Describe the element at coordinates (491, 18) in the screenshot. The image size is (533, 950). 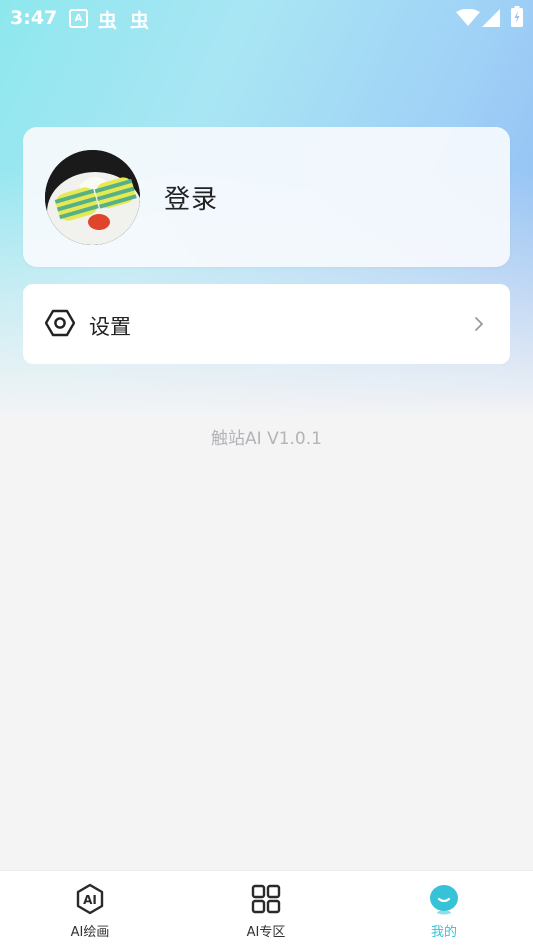
I see `signal-icon` at that location.